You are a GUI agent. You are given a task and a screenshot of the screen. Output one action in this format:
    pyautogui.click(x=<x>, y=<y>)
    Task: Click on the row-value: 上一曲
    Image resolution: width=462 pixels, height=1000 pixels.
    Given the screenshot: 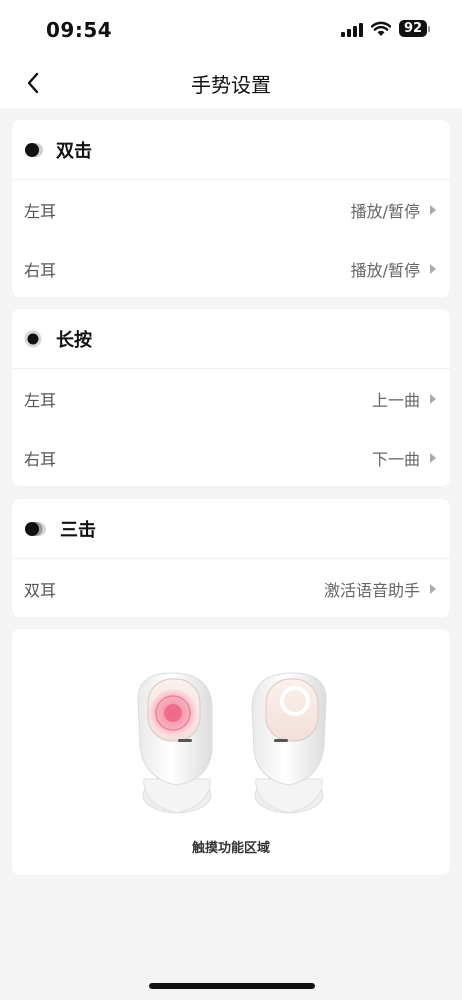 What is the action you would take?
    pyautogui.click(x=395, y=400)
    